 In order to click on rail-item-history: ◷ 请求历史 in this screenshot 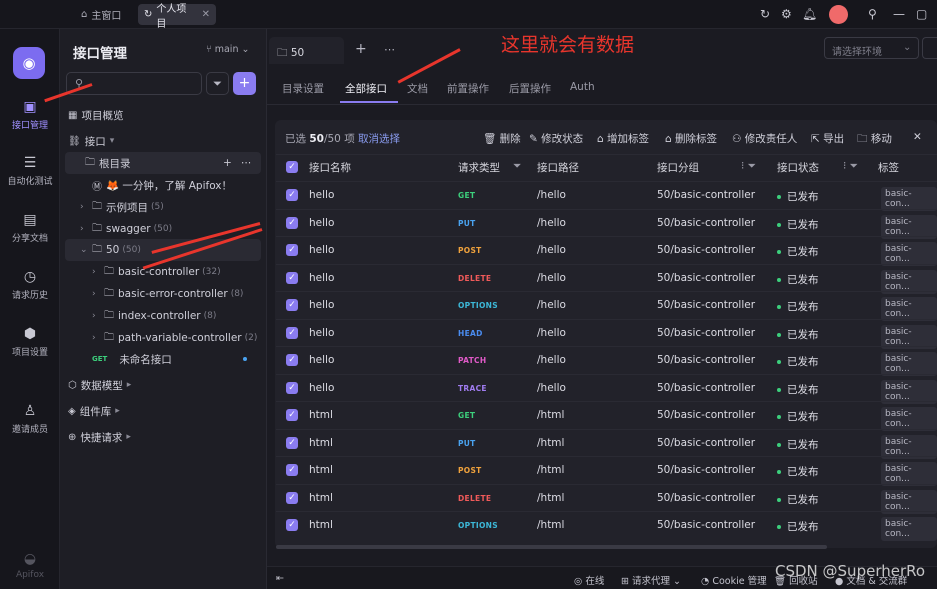, I will do `click(30, 285)`.